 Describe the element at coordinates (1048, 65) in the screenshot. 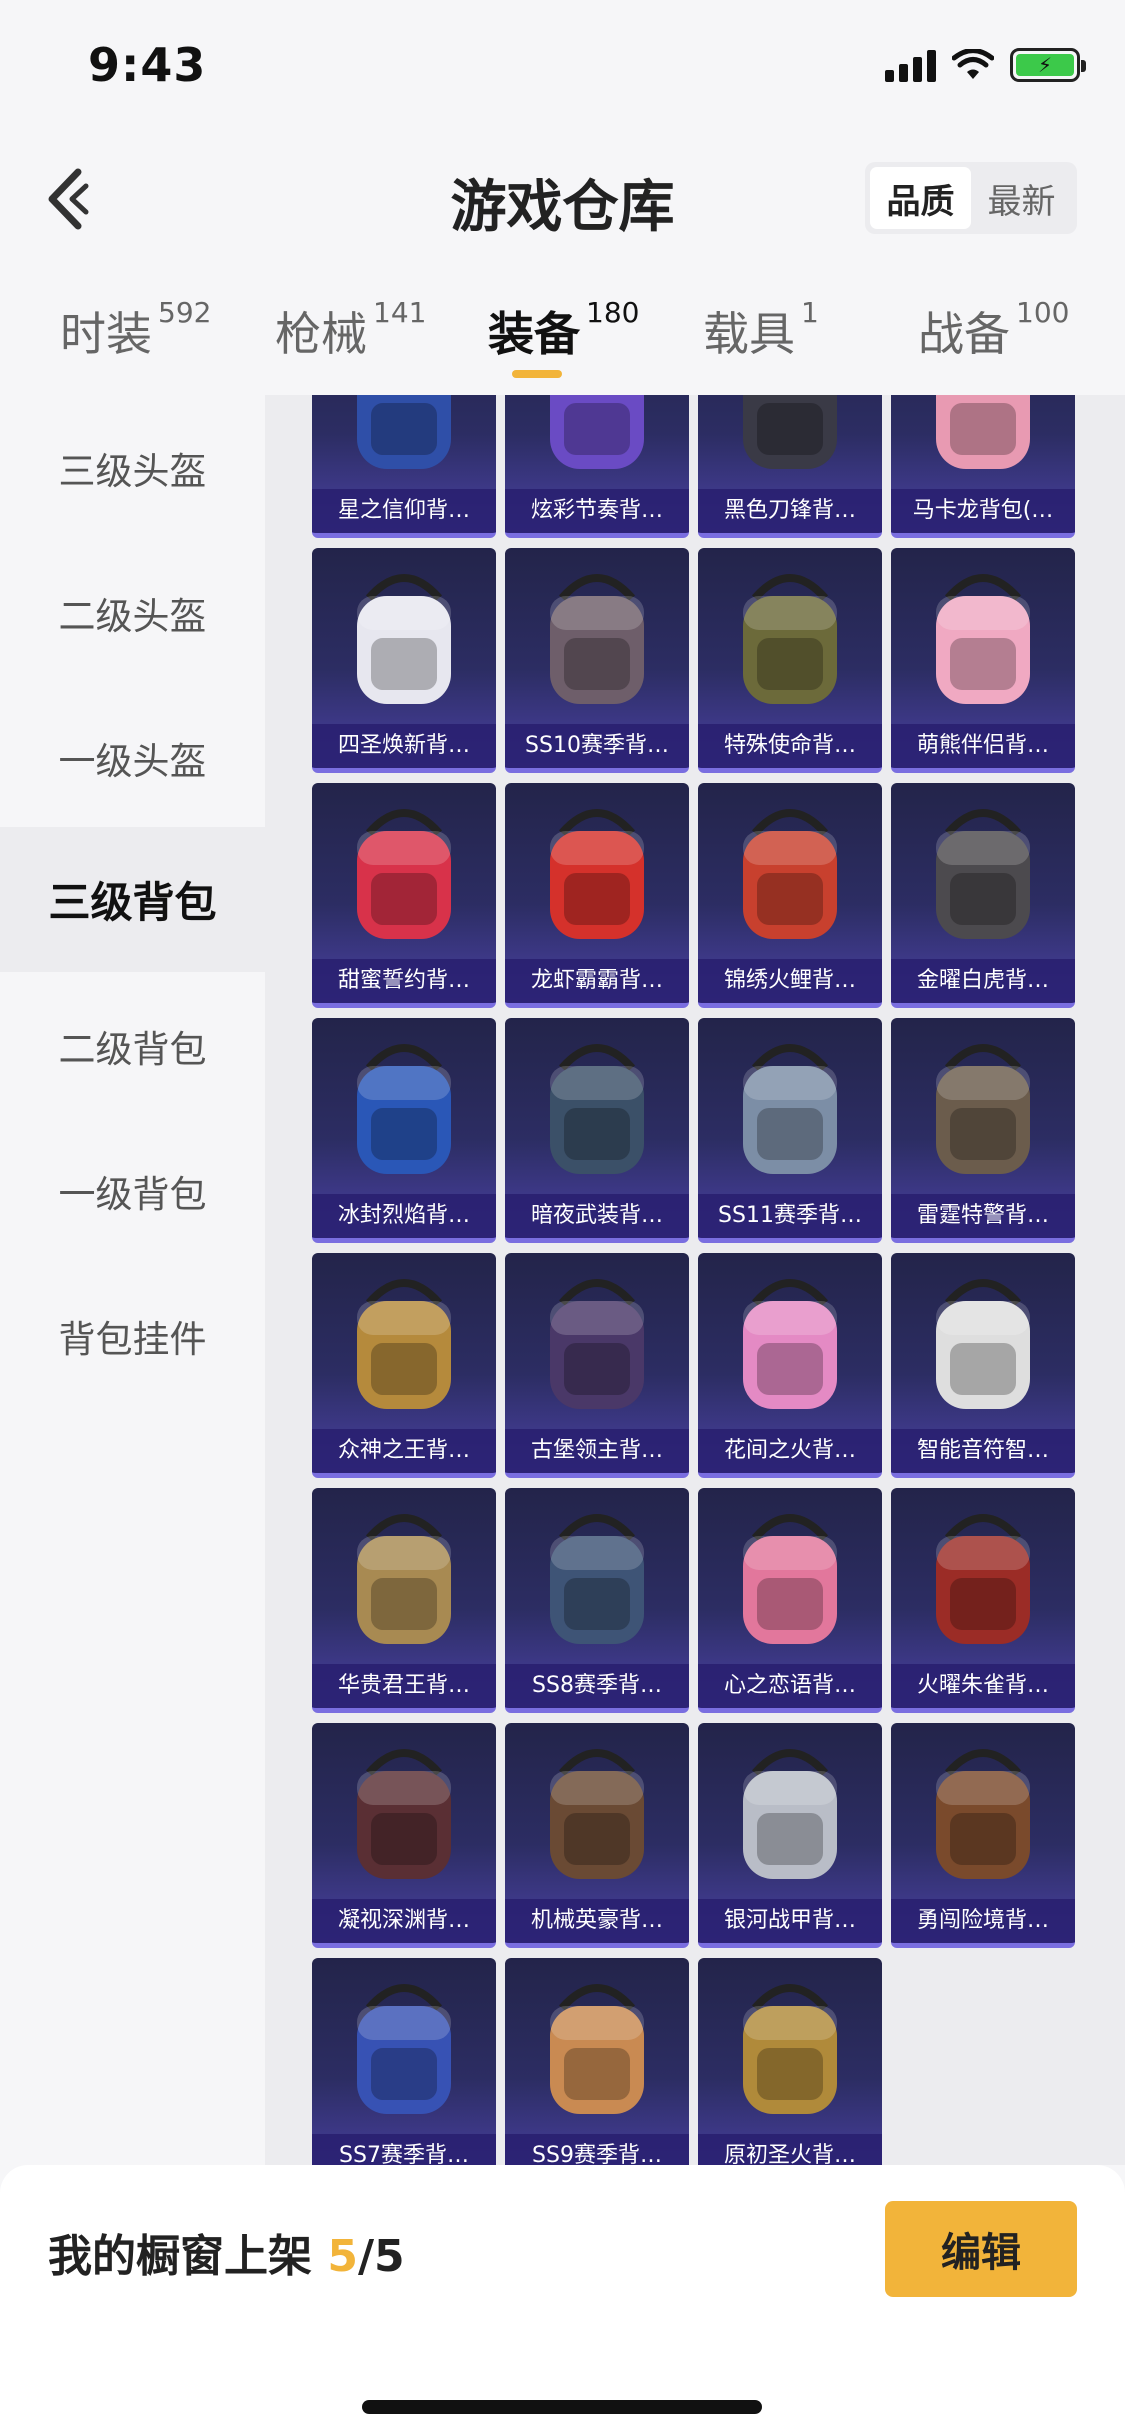

I see `battery-icon: ⚡` at that location.